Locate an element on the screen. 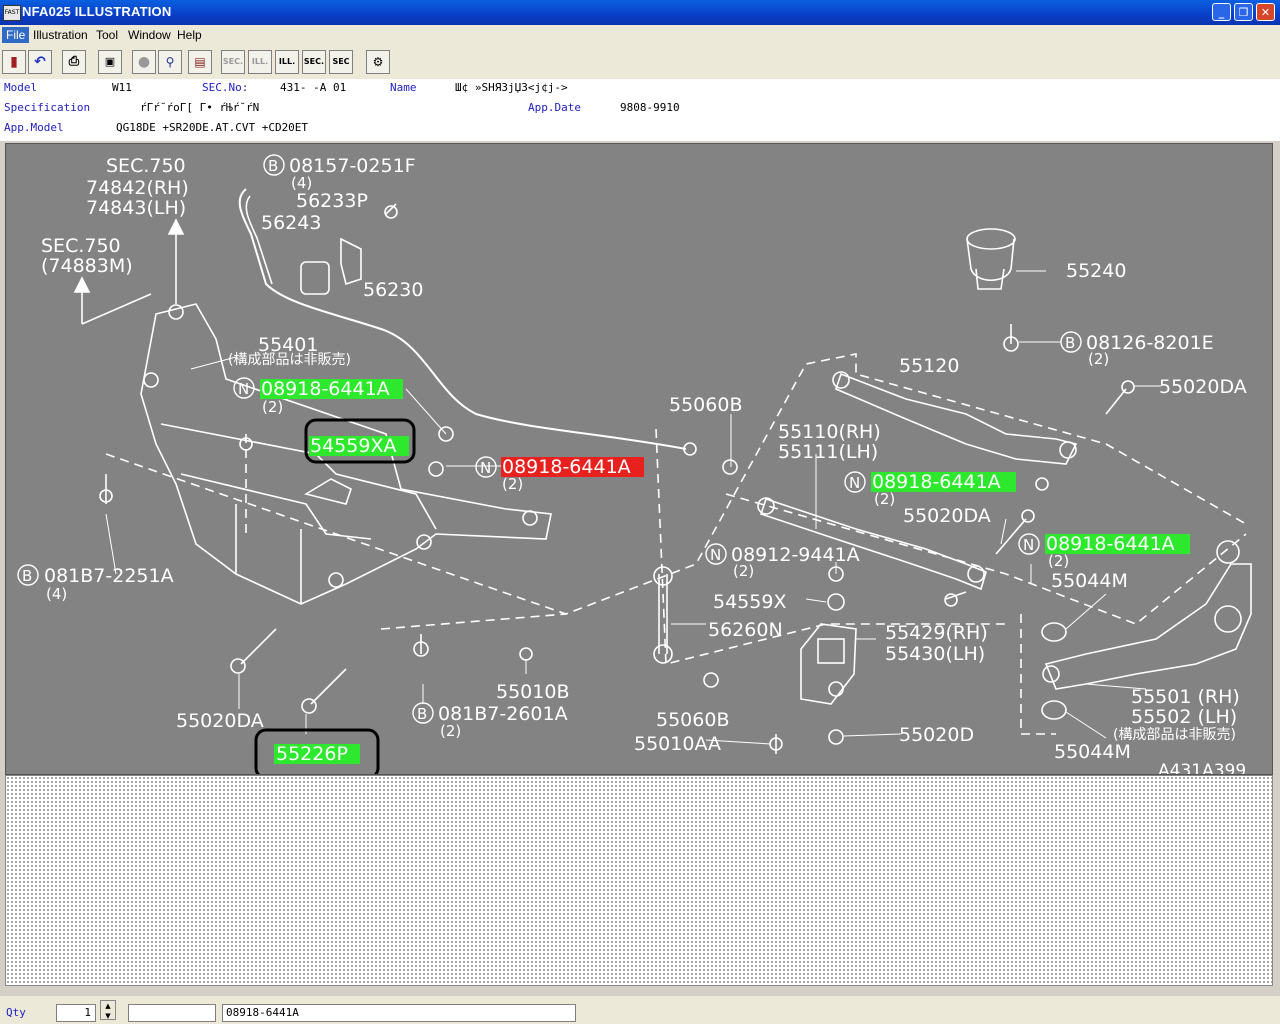  minimize-button: _ is located at coordinates (1221, 12).